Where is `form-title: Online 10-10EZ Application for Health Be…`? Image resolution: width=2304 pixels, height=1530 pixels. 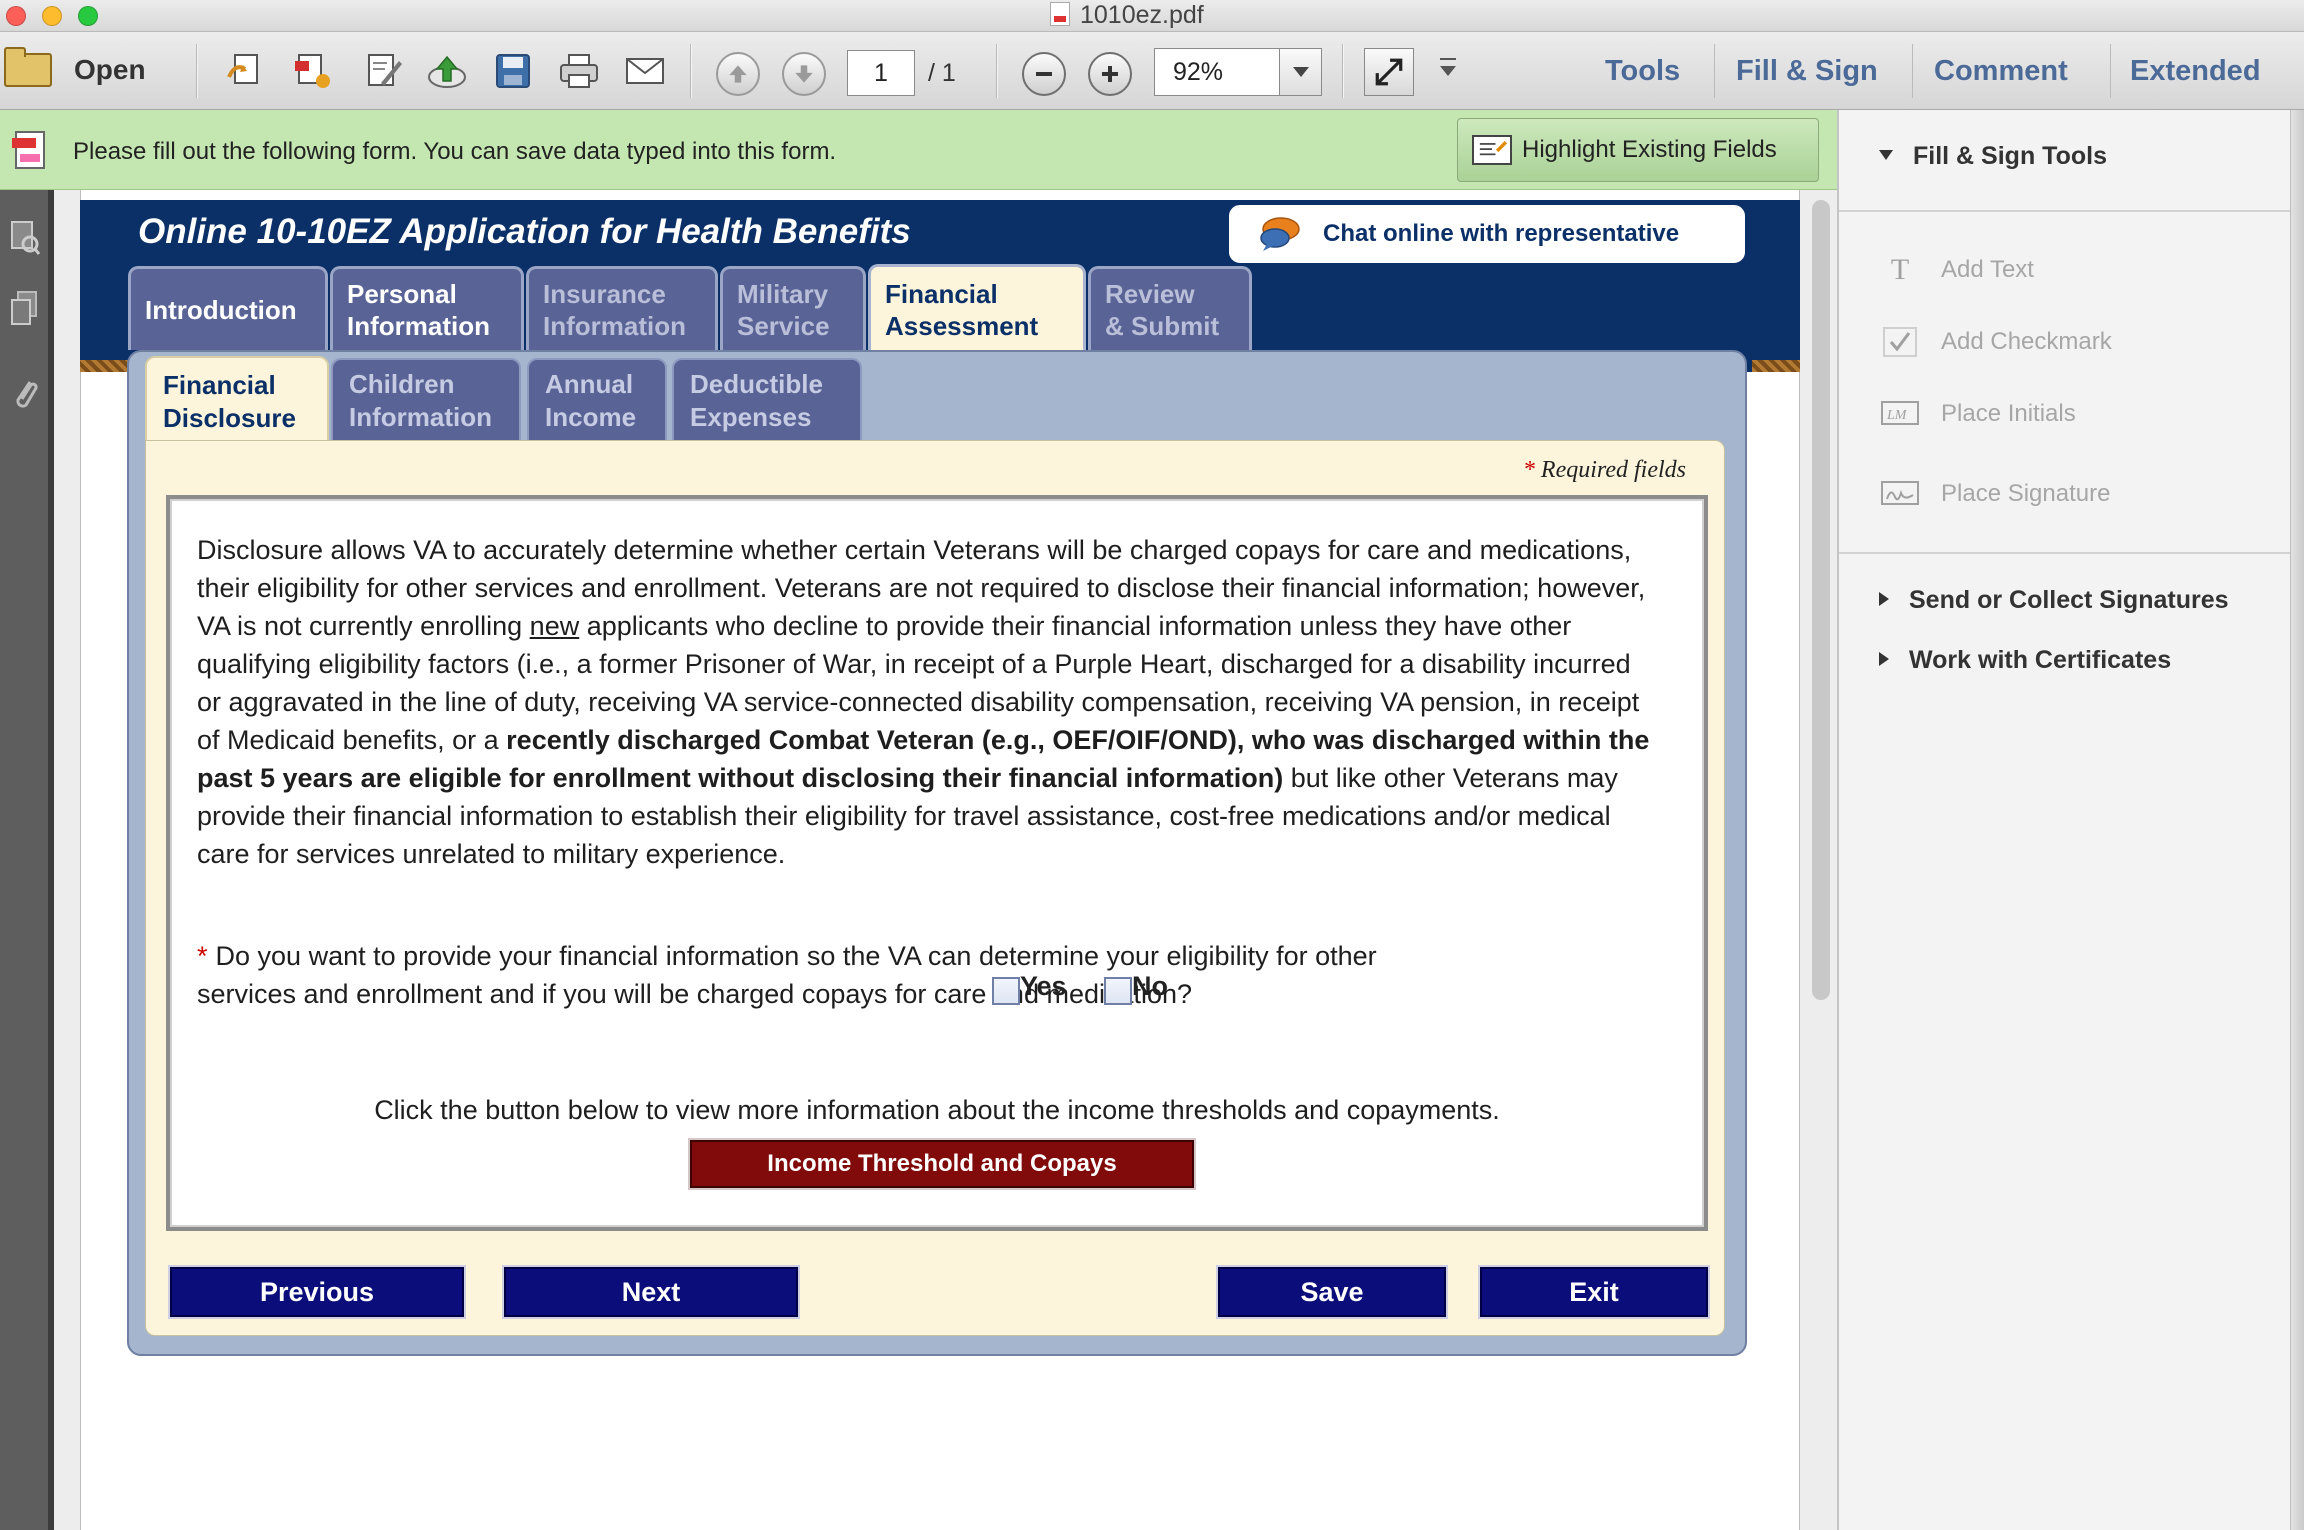
form-title: Online 10-10EZ Application for Health Be… is located at coordinates (524, 231).